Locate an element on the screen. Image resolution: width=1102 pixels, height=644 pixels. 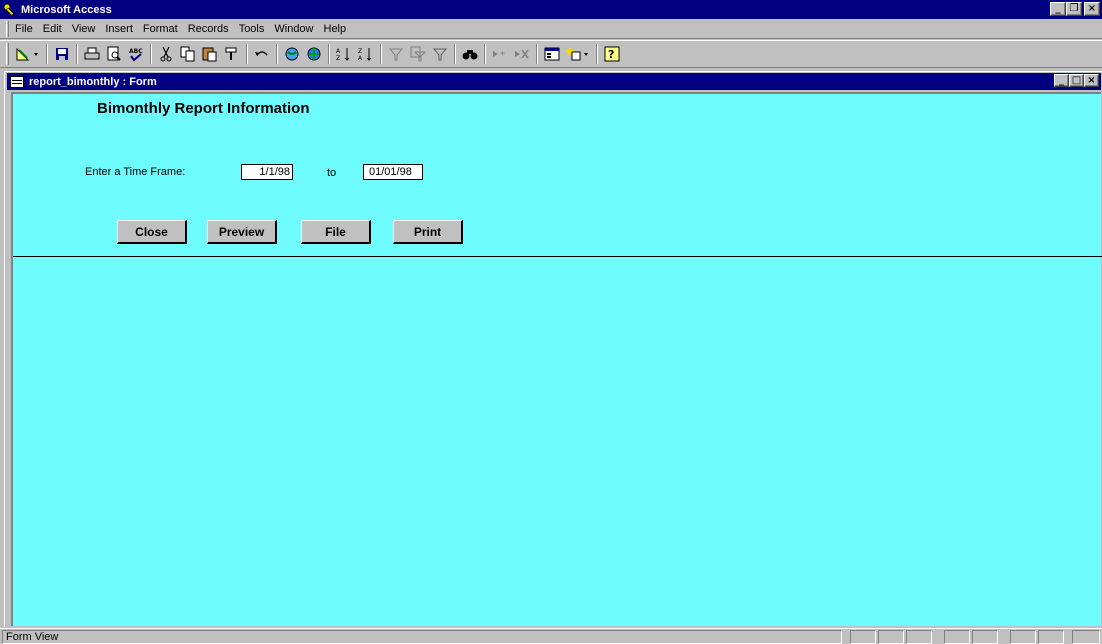
sort-ascending-icon: AZ is located at coordinates (344, 54).